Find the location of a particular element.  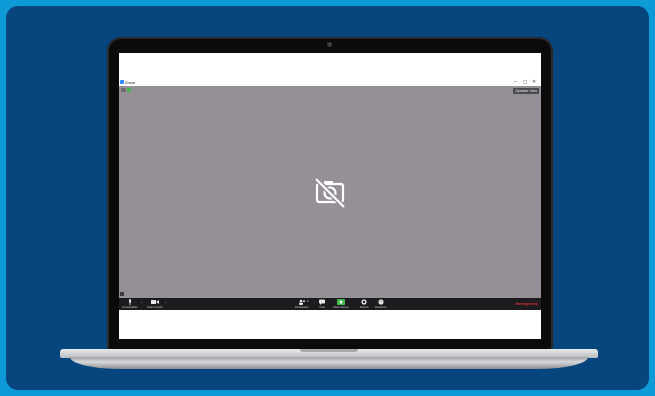

video-camera-icon is located at coordinates (154, 302).